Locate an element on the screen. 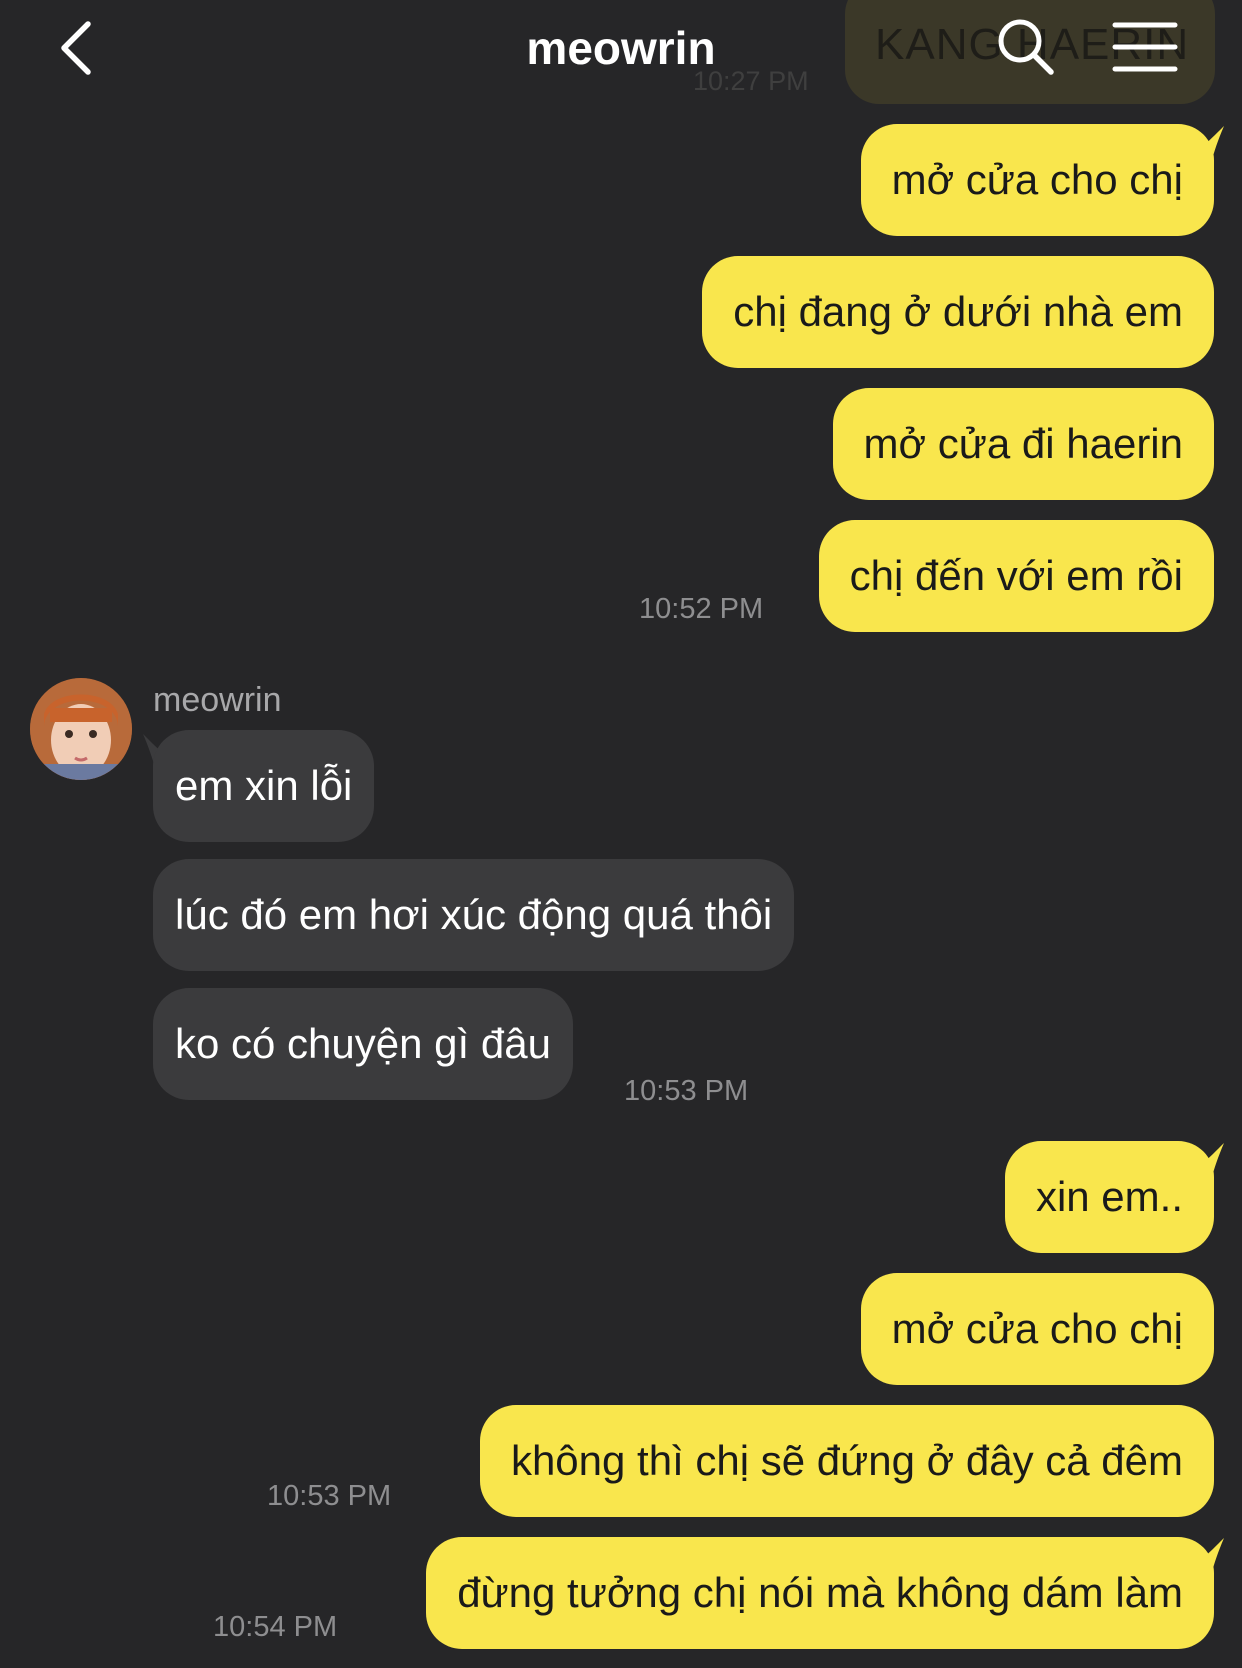 This screenshot has height=1668, width=1242. outgoing-message: chị đến với em rồi is located at coordinates (1016, 576).